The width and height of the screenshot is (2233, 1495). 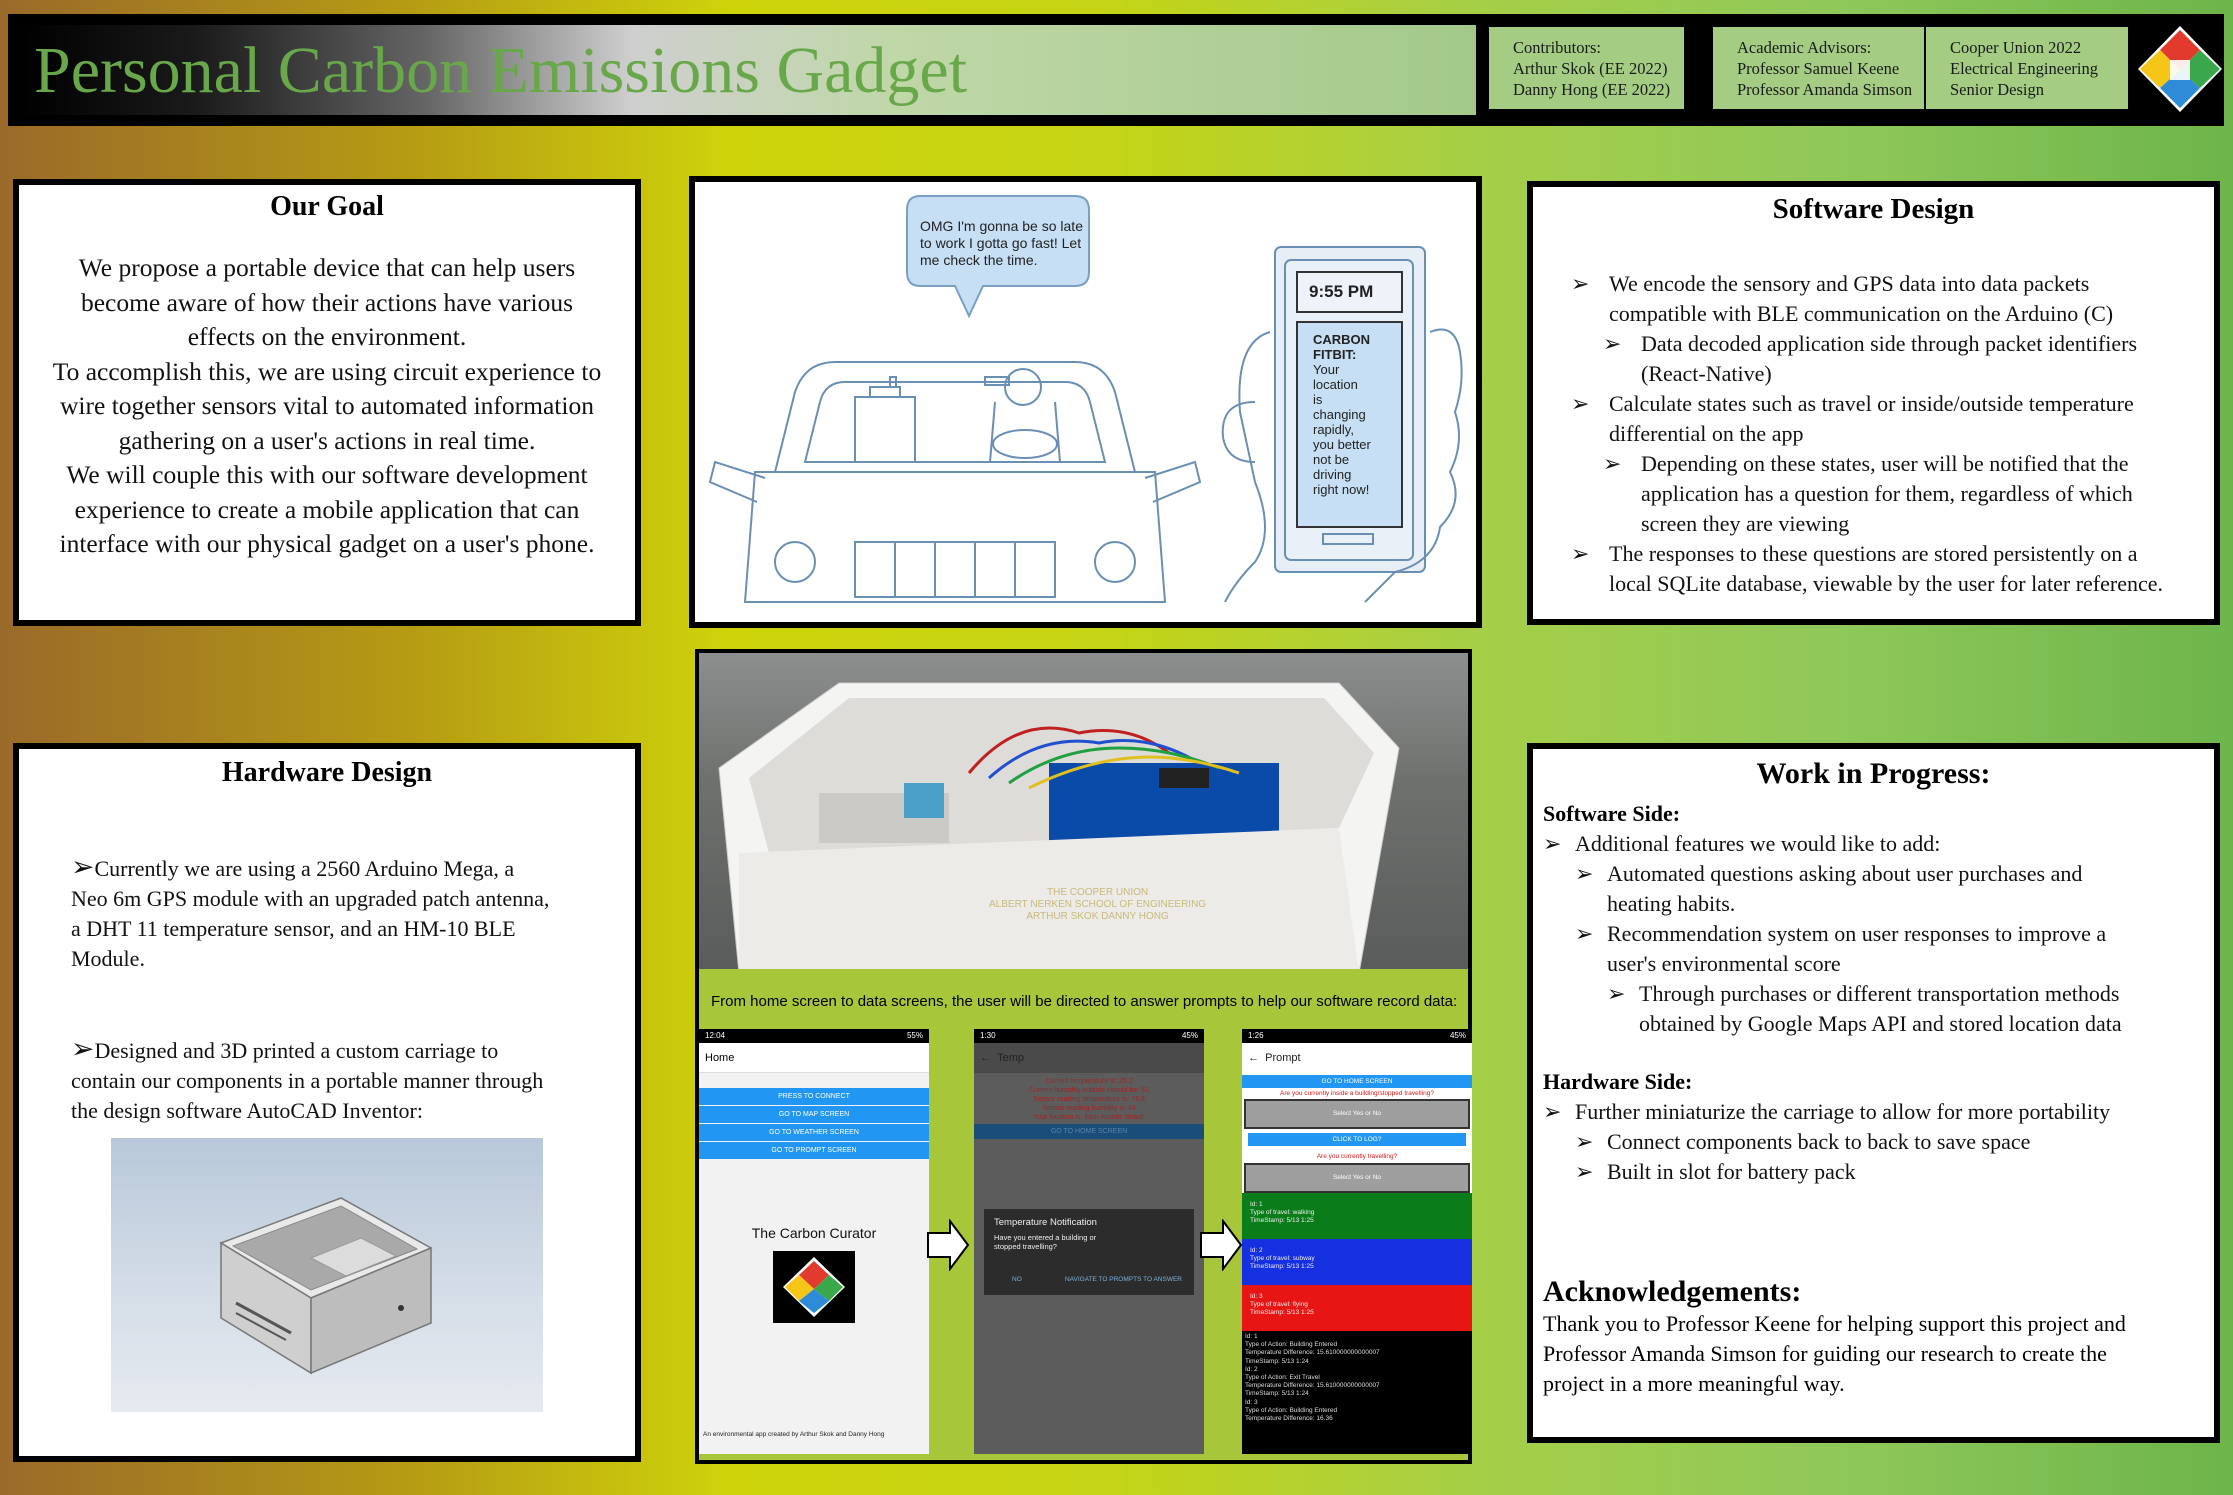 What do you see at coordinates (814, 1115) in the screenshot?
I see `map-screen-button: GO TO MAP SCREEN` at bounding box center [814, 1115].